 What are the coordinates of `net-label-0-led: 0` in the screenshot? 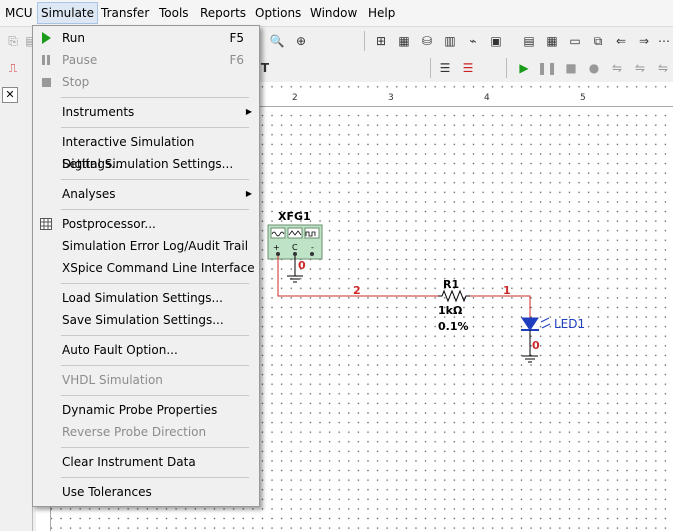 It's located at (536, 345).